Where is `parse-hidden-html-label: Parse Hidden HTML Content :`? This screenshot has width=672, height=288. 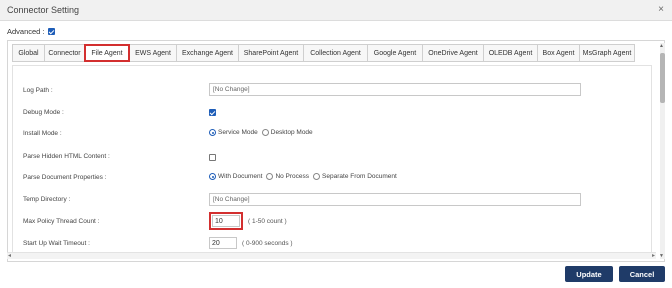 parse-hidden-html-label: Parse Hidden HTML Content : is located at coordinates (66, 156).